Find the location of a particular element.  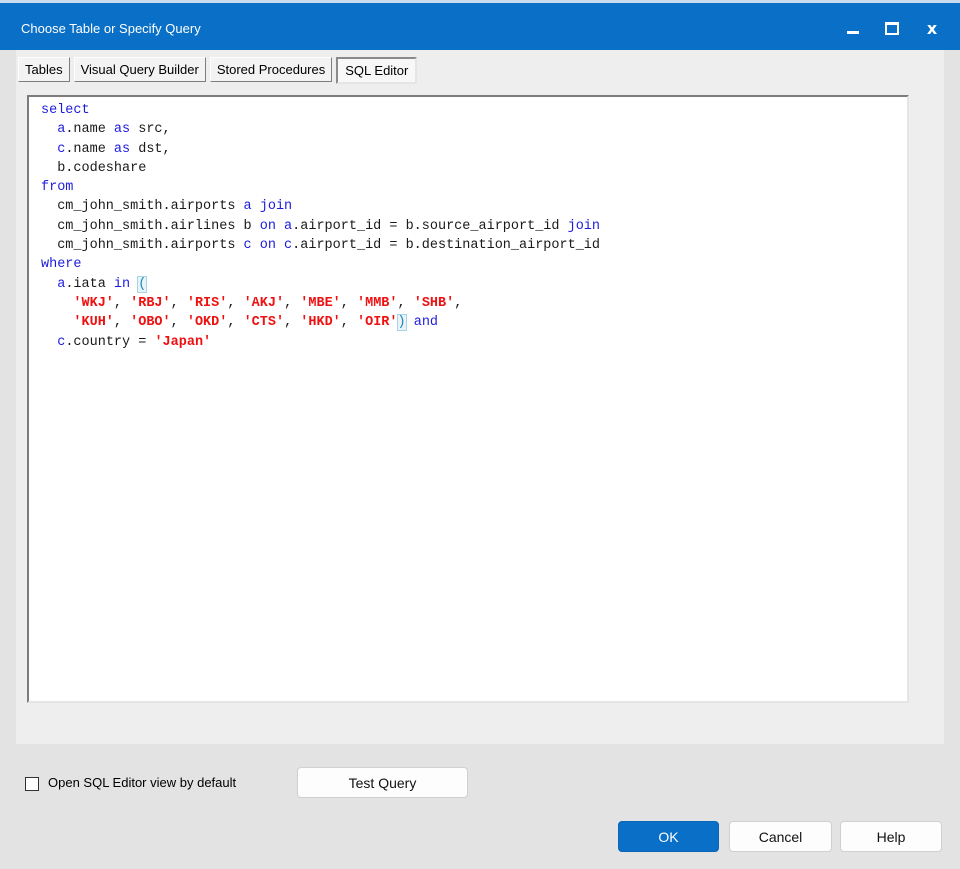

maximize-button is located at coordinates (892, 28).